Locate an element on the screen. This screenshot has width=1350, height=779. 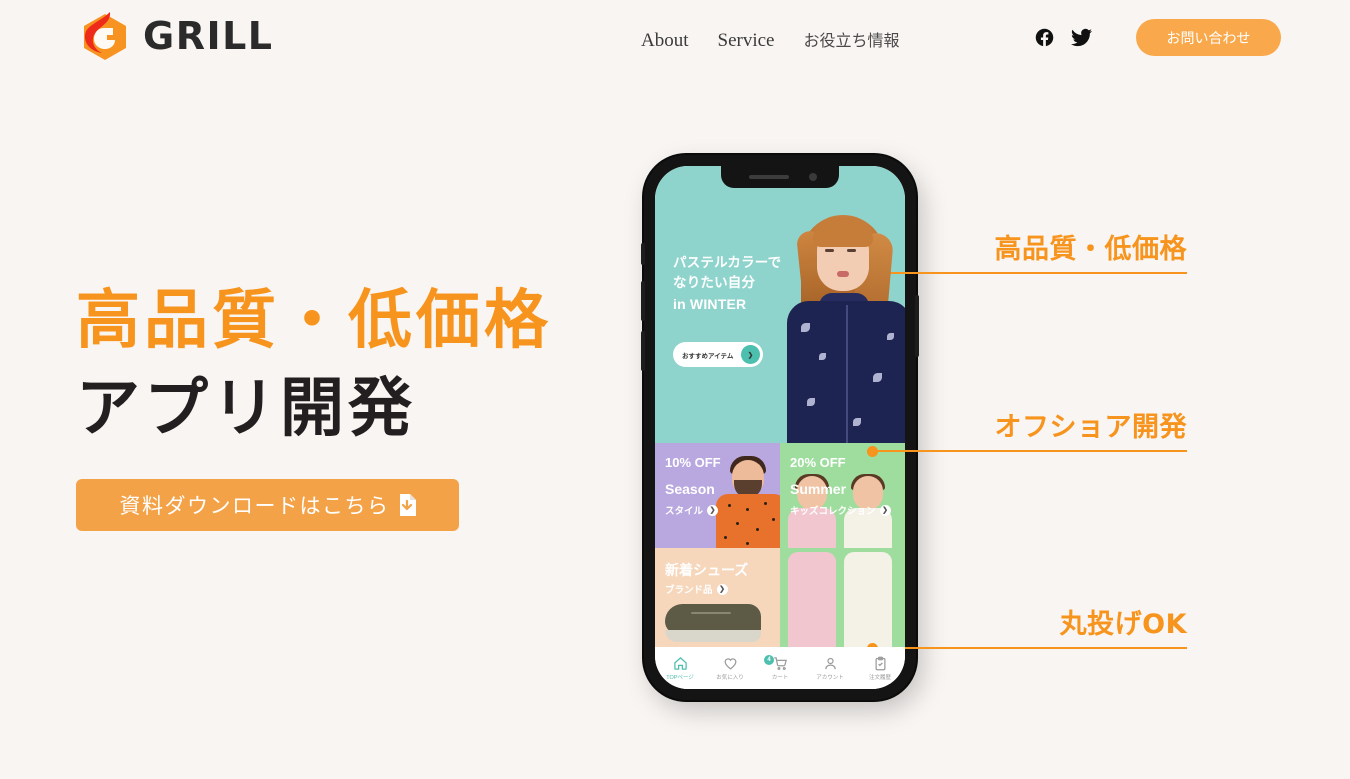
app-hero-banner: パステルカラーで なりたい自分 in WINTER おすすめアイテム ❯ is located at coordinates (780, 304).